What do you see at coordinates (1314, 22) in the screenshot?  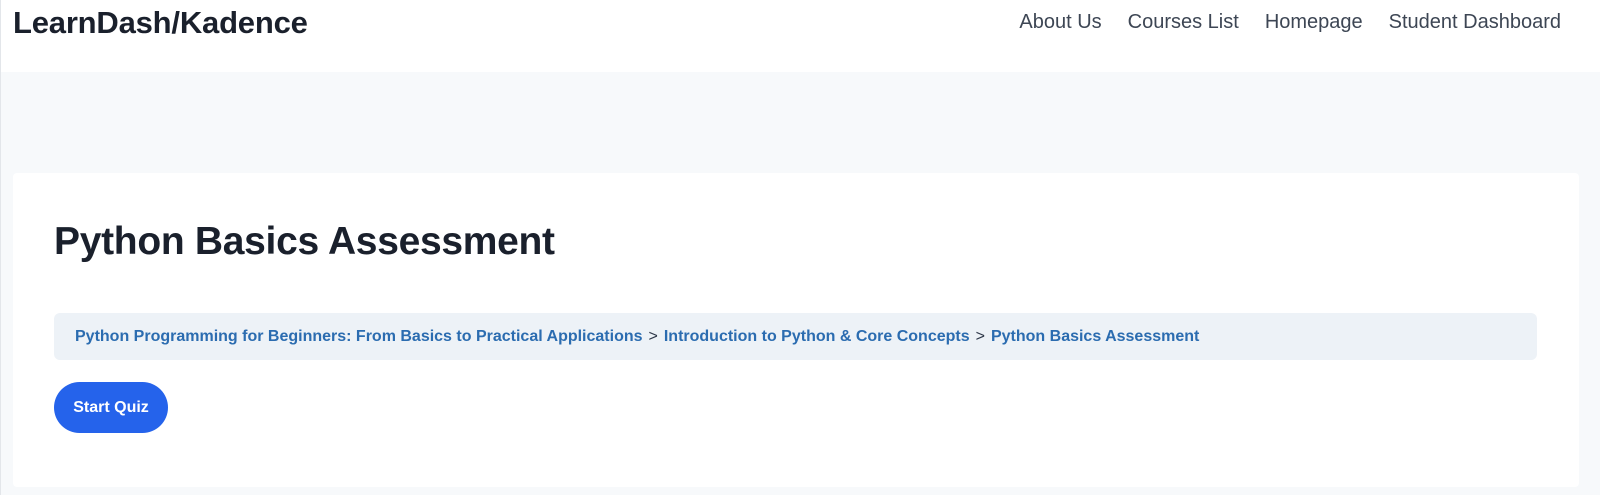 I see `nav-item-homepage: Homepage` at bounding box center [1314, 22].